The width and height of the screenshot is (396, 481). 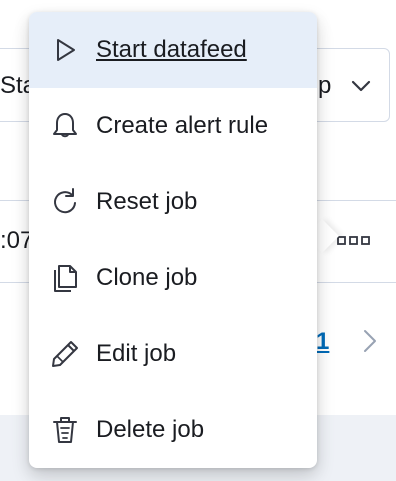 I want to click on menu-item-label: Create alert rule, so click(x=182, y=125).